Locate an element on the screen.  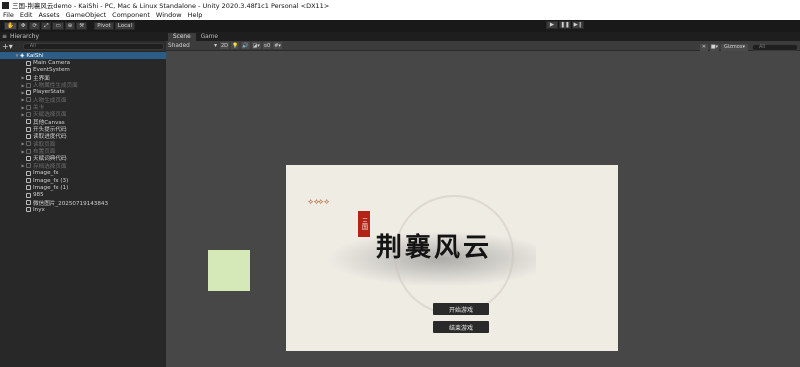
scene-root-row: ▼ ◈ KaiShi is located at coordinates (83, 56).